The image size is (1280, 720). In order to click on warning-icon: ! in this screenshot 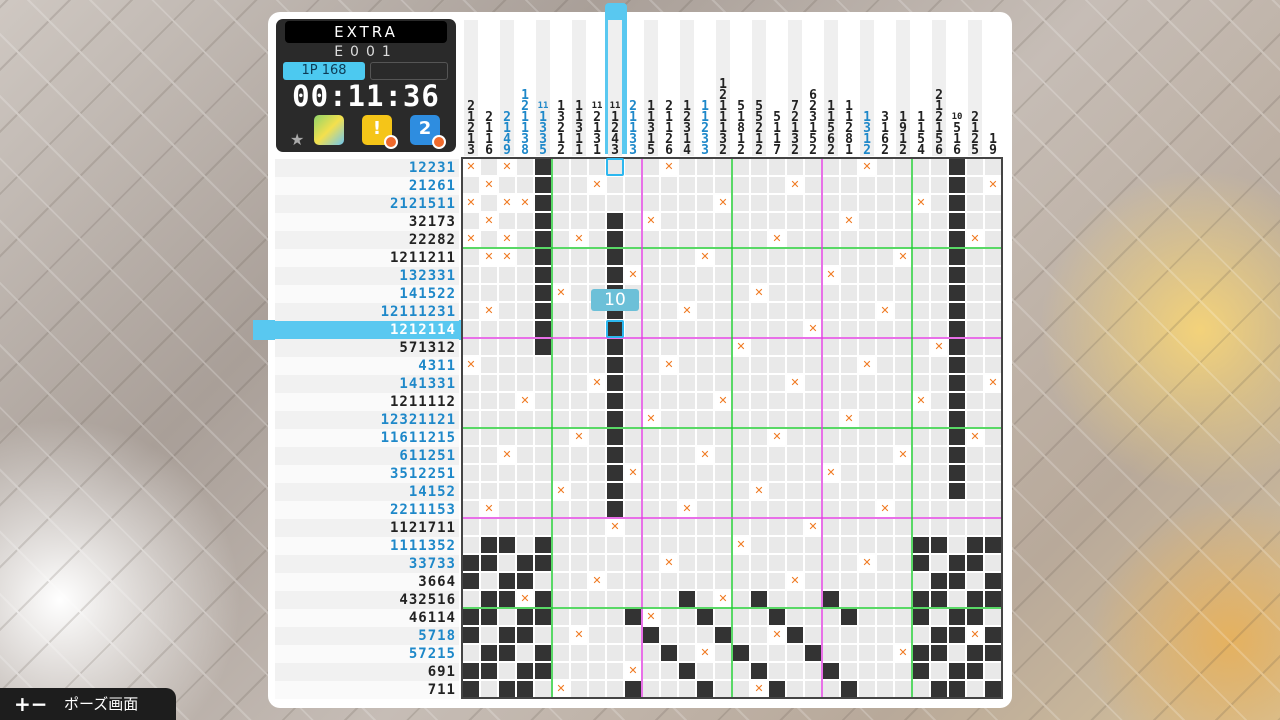, I will do `click(380, 132)`.